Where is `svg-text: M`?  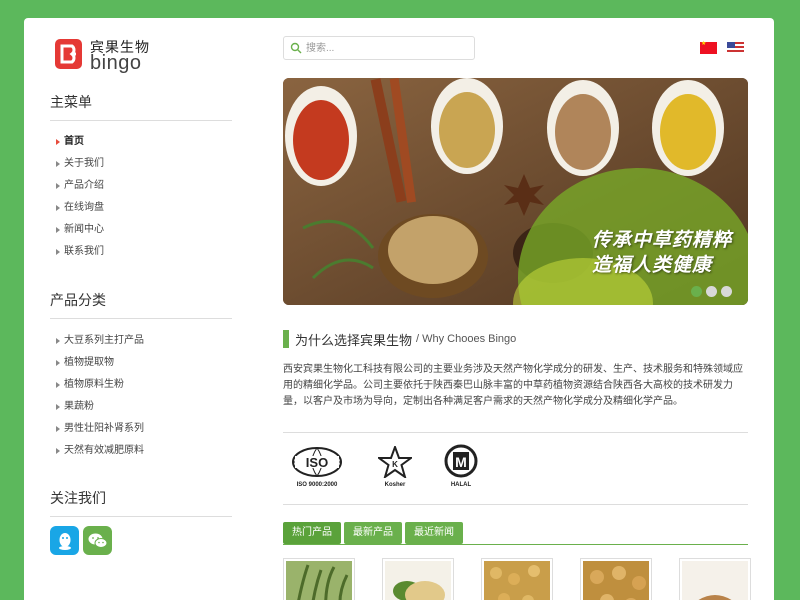 svg-text: M is located at coordinates (461, 462).